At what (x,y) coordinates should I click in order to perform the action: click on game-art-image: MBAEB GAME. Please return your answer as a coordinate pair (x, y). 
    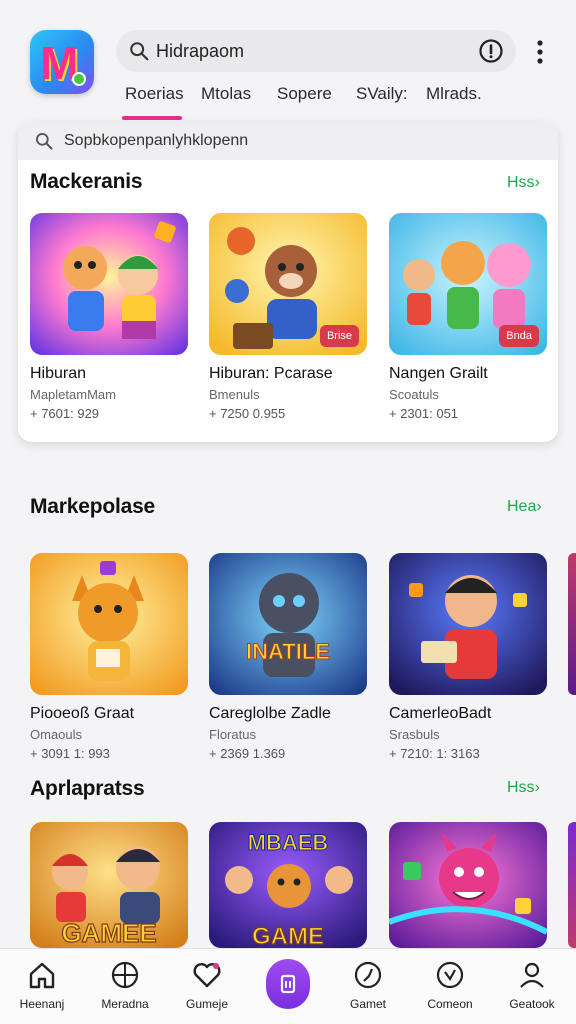
    Looking at the image, I should click on (288, 885).